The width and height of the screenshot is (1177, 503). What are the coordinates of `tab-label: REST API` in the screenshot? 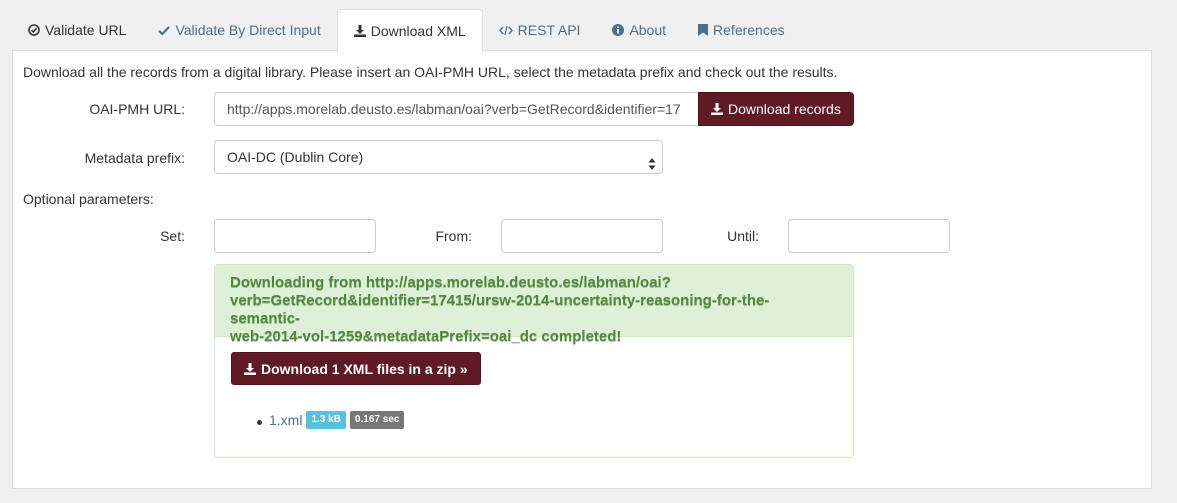 It's located at (549, 30).